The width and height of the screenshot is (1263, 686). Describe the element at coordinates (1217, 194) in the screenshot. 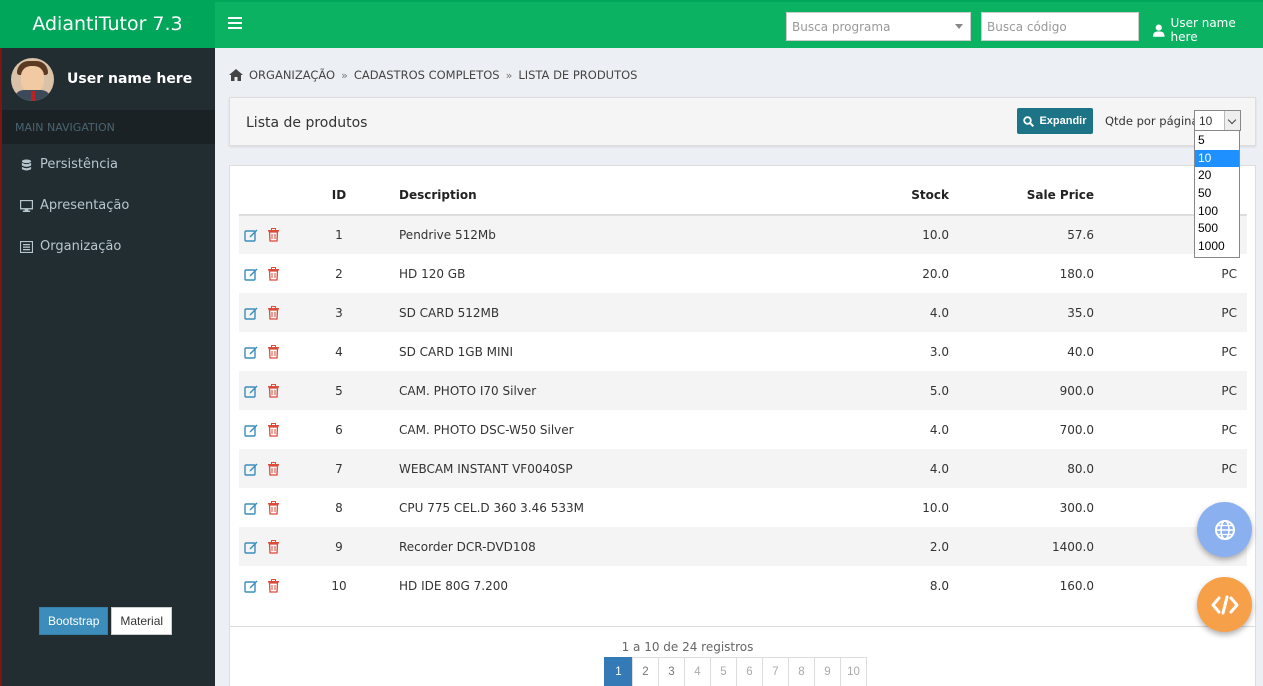

I see `per-page-option: 50` at that location.